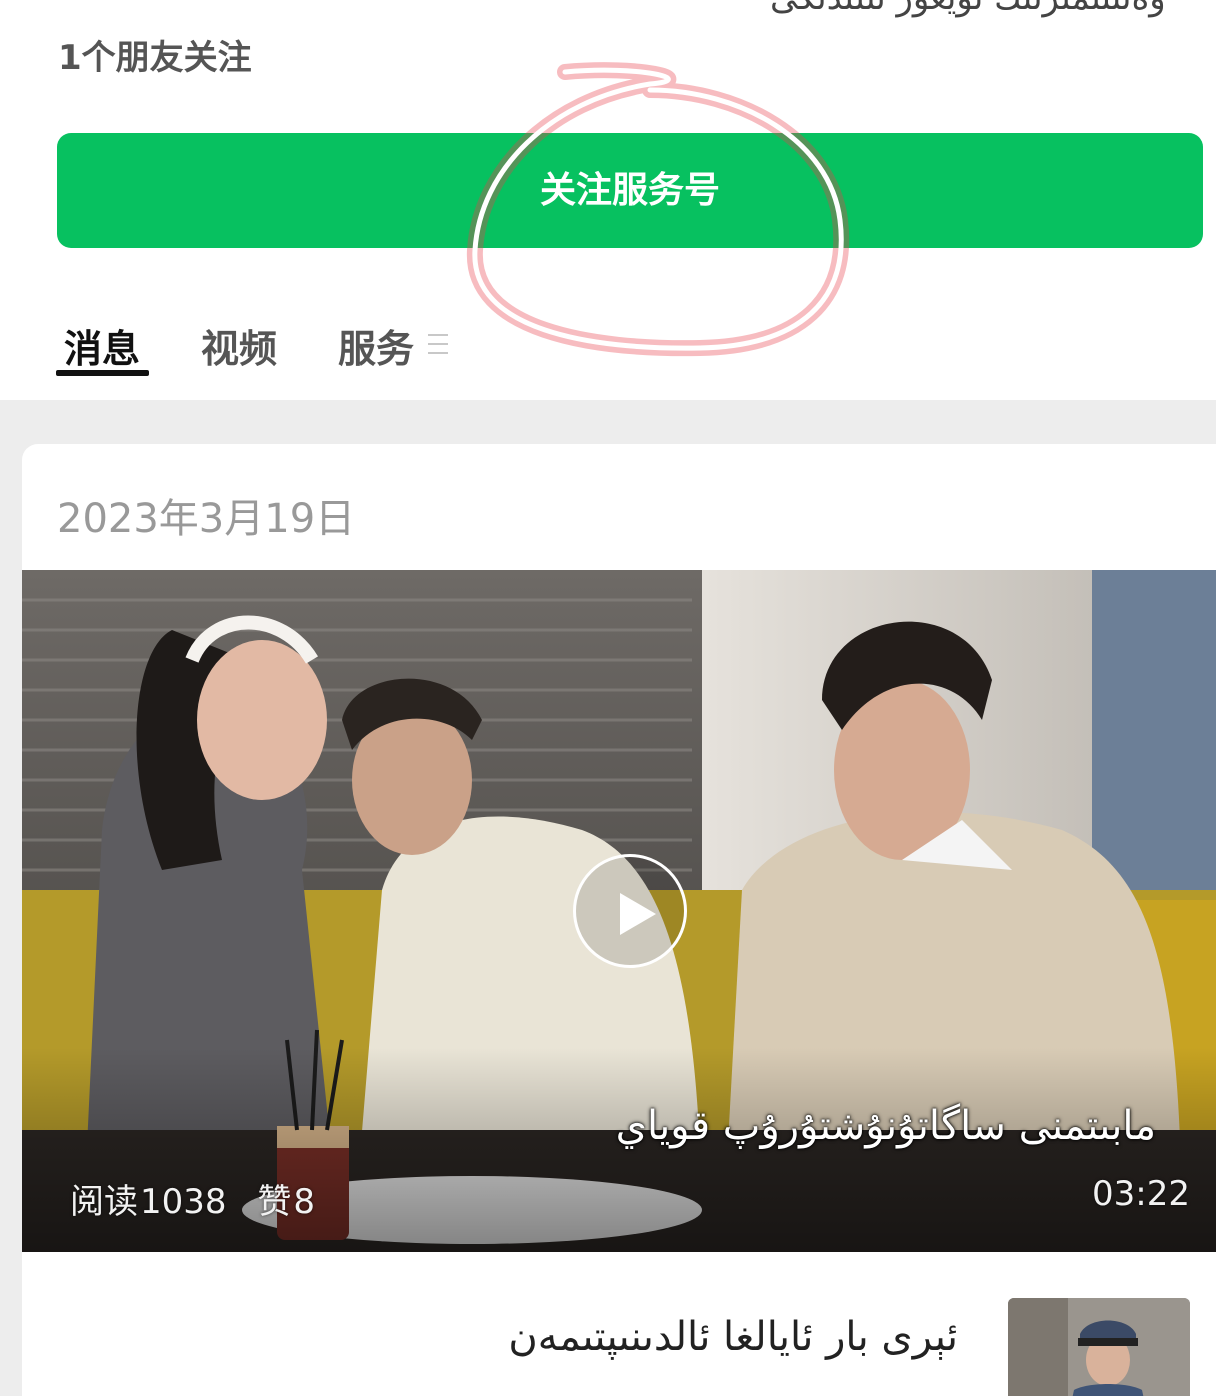 The height and width of the screenshot is (1396, 1216). Describe the element at coordinates (102, 345) in the screenshot. I see `tab-messages: 消息` at that location.